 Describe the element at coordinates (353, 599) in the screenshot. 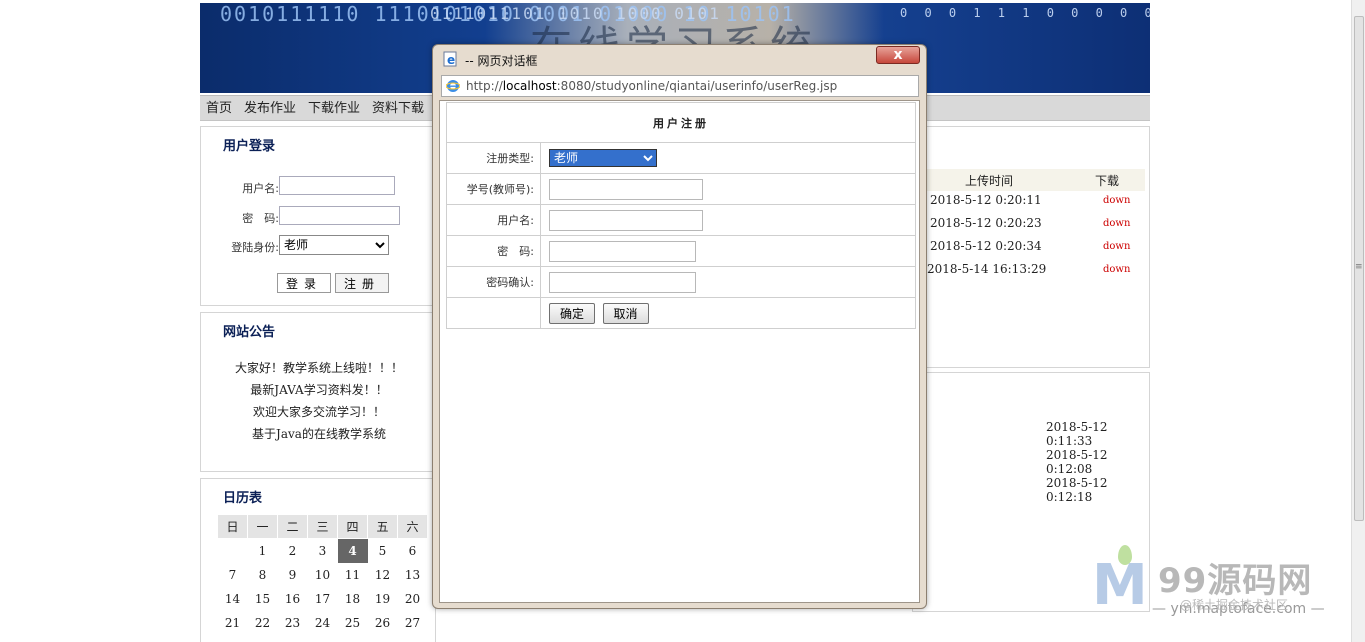

I see `calendar-day: 18` at that location.